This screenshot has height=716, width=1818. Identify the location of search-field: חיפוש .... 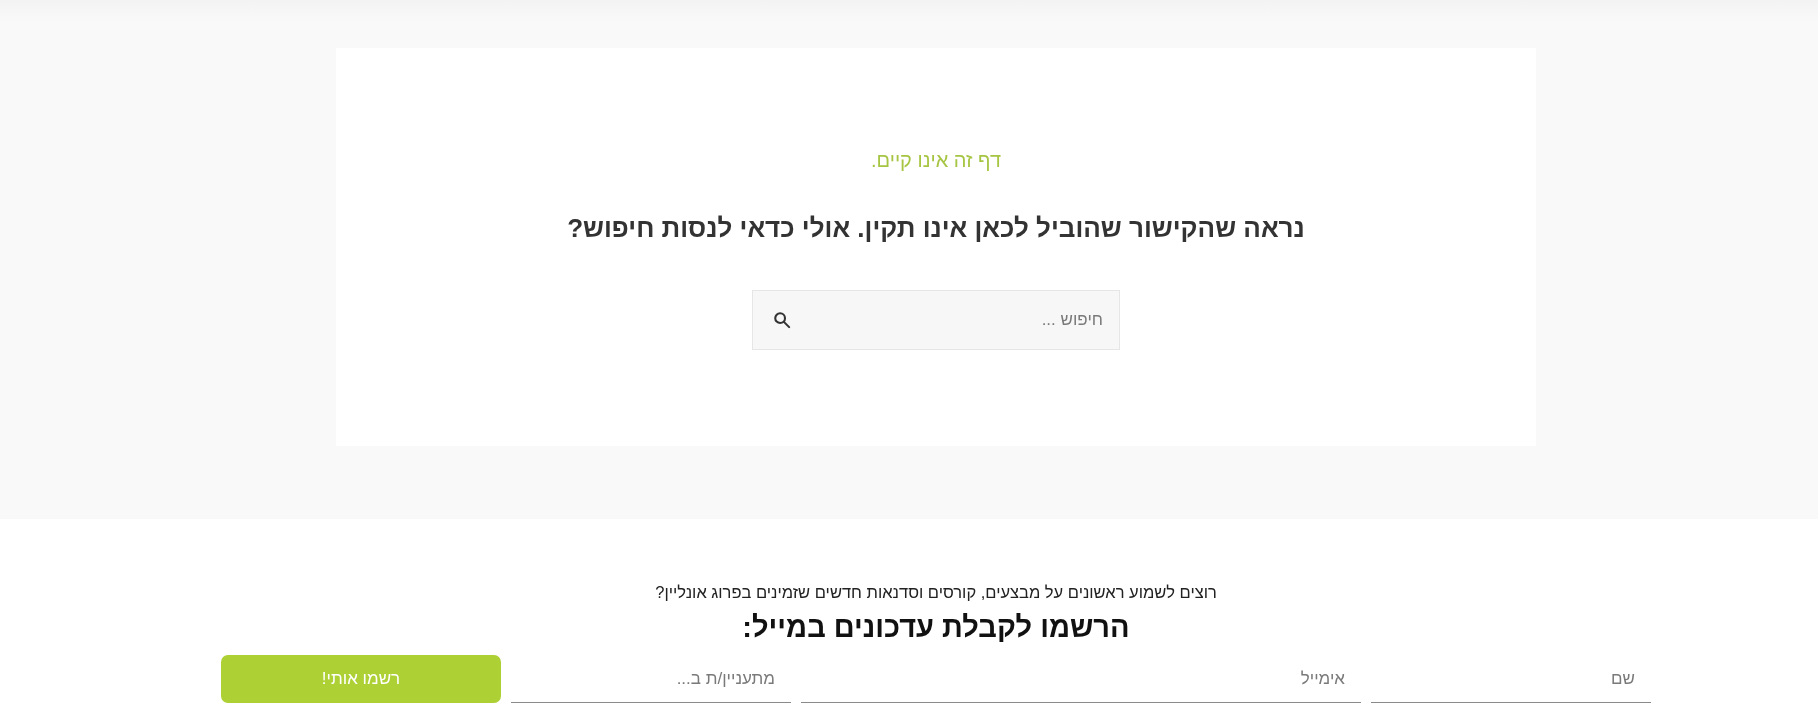
(936, 320).